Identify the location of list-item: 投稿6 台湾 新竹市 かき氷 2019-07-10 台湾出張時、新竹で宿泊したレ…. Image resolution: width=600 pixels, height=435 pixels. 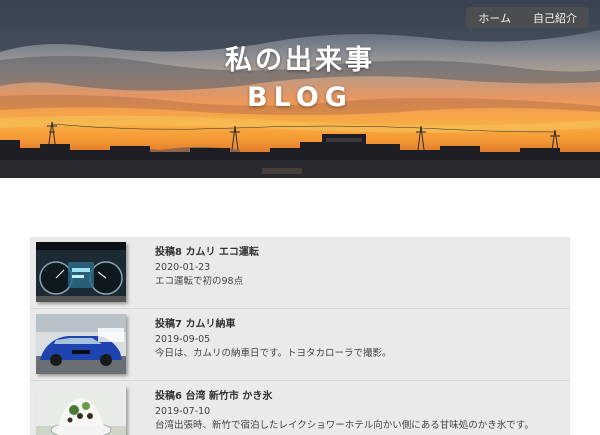
(300, 408).